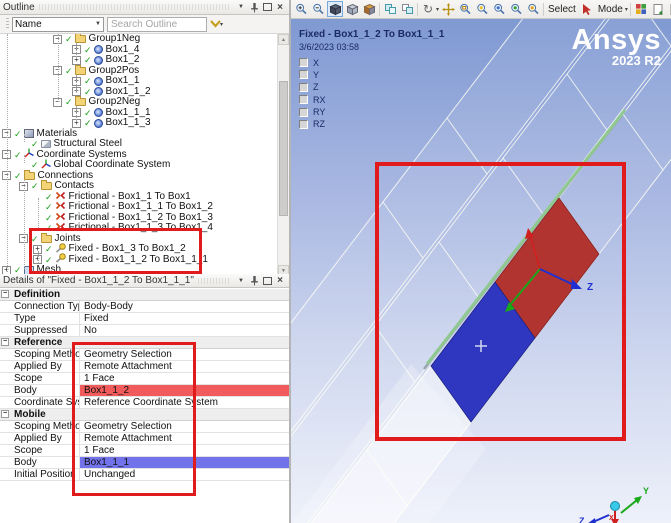 Image resolution: width=671 pixels, height=523 pixels. I want to click on box-zoom-icon, so click(465, 9).